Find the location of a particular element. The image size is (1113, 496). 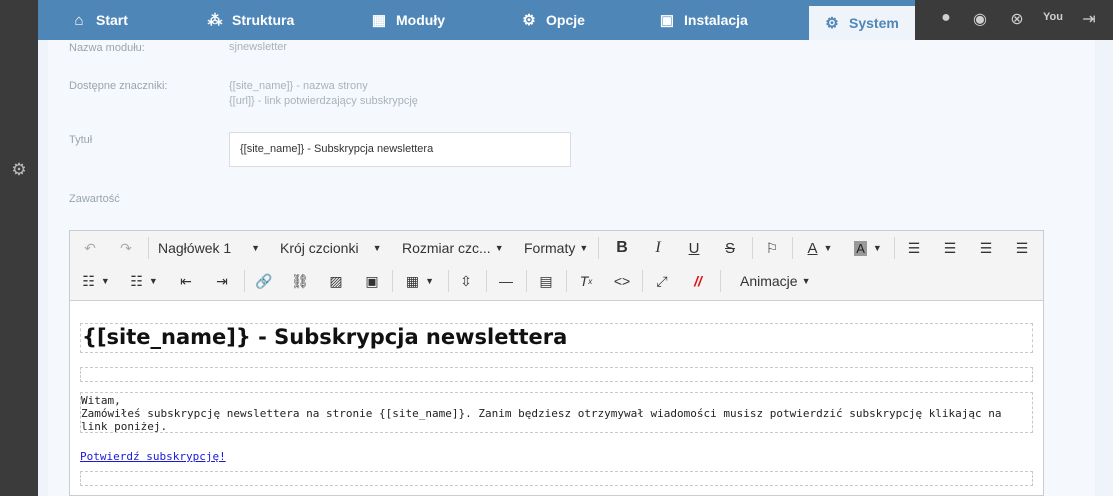

align-justify-icon: ☰ is located at coordinates (1022, 248).